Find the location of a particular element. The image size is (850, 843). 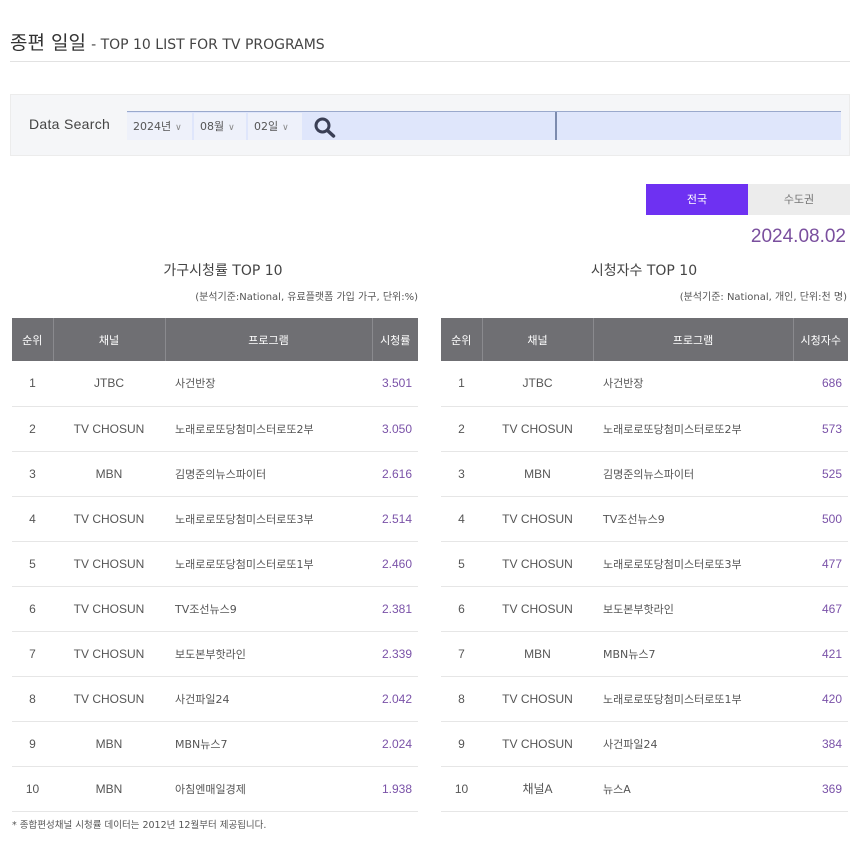

table-header-row: 순위 채널 프로그램 시청자수 is located at coordinates (644, 339).